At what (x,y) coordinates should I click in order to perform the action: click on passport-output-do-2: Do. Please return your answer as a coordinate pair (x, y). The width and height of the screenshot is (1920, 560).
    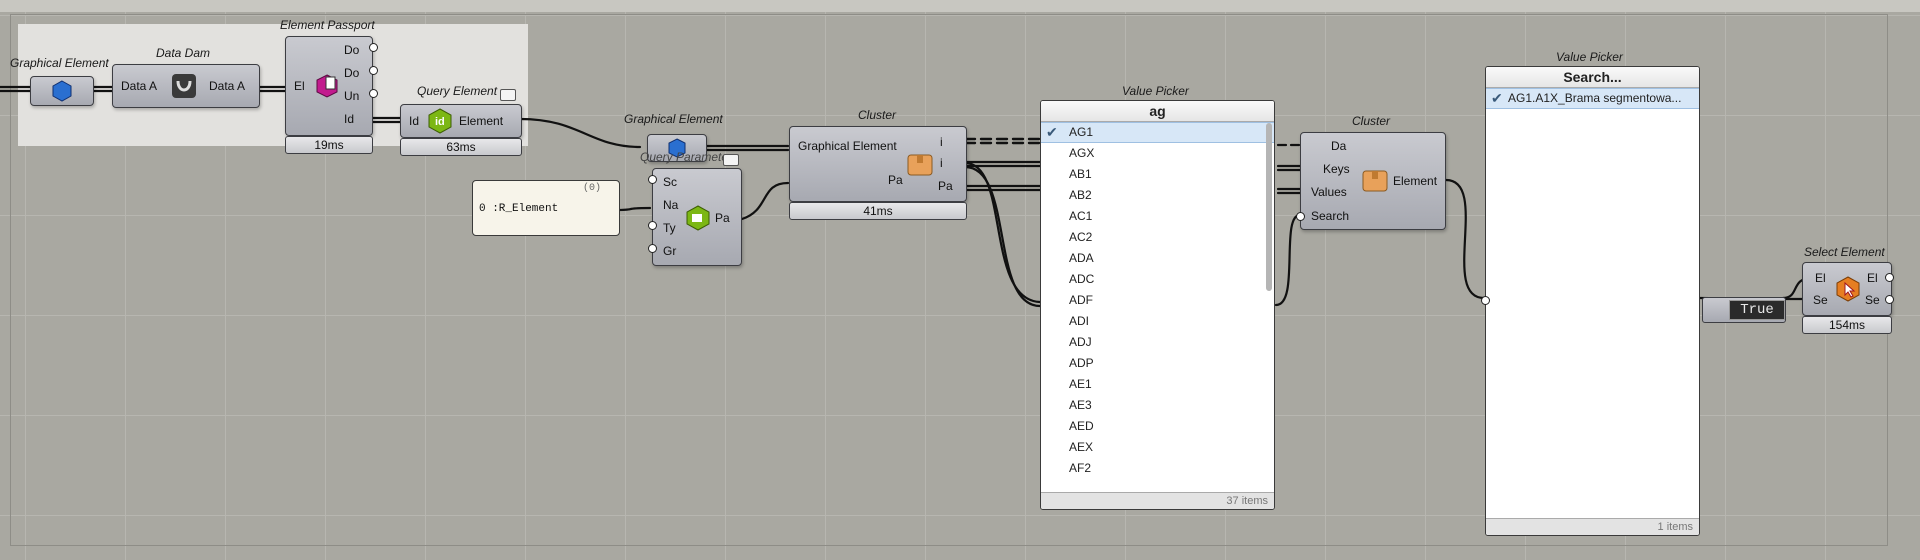
    Looking at the image, I should click on (352, 73).